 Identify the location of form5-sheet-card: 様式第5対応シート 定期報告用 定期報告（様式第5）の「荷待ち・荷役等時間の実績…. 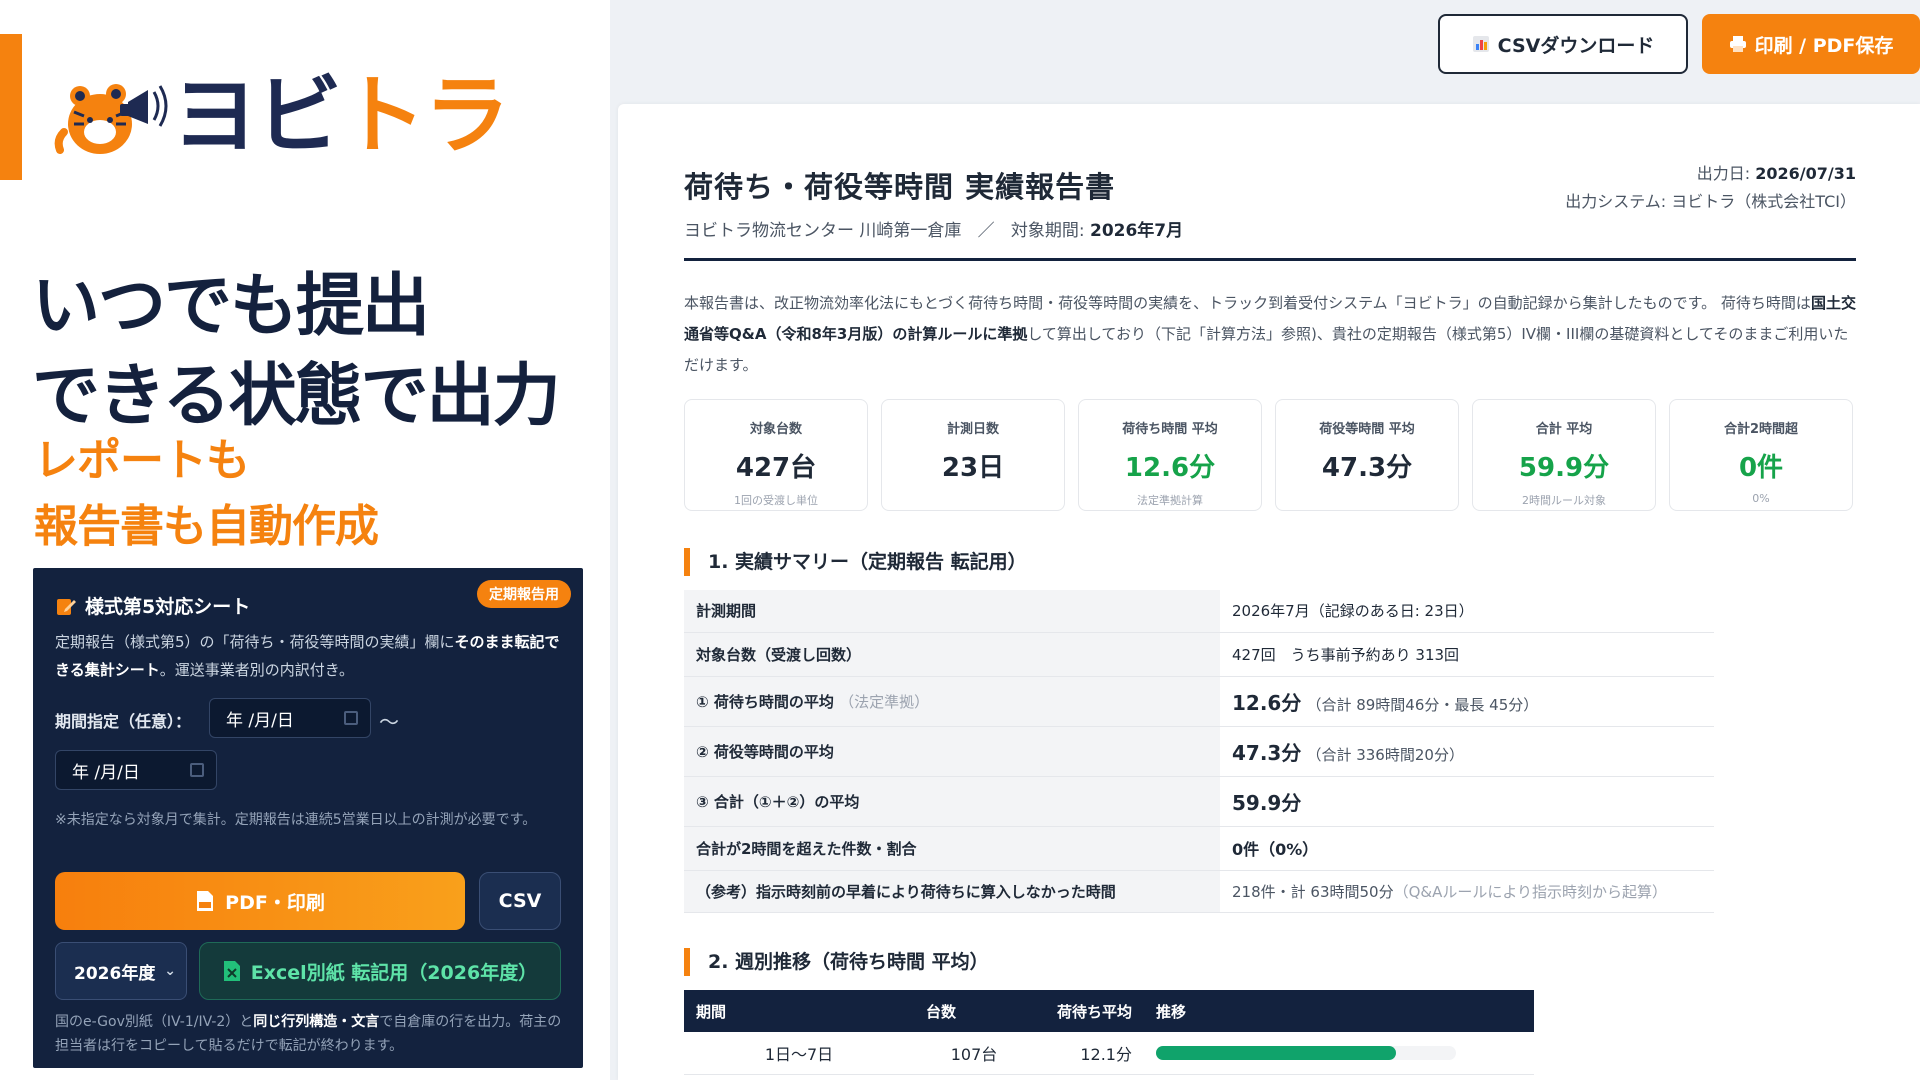
(308, 818).